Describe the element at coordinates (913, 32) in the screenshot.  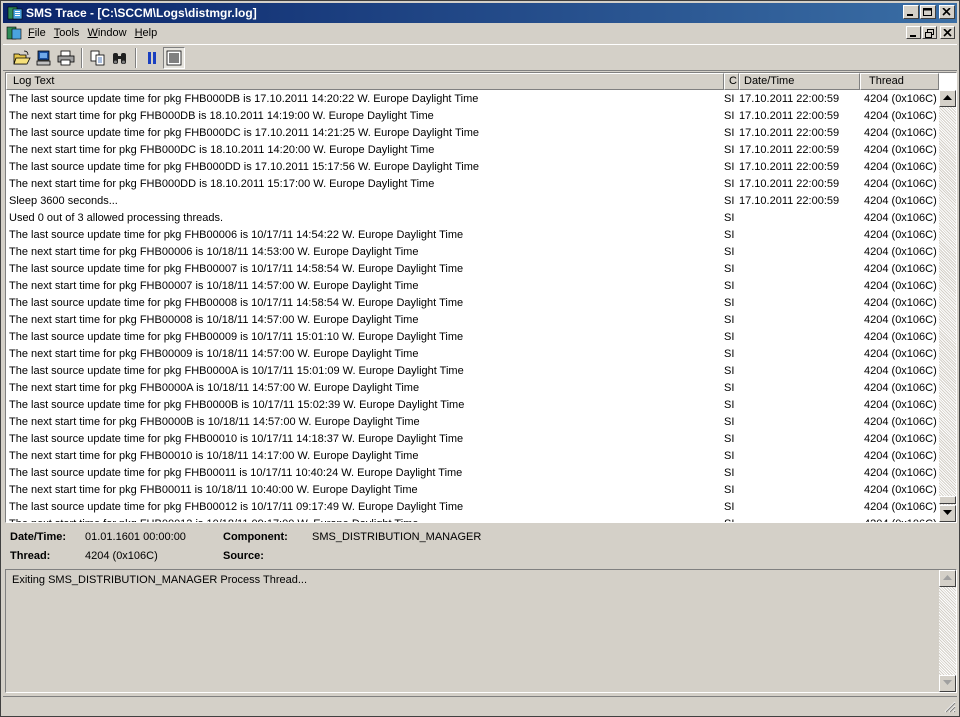
I see `child-minimize-button` at that location.